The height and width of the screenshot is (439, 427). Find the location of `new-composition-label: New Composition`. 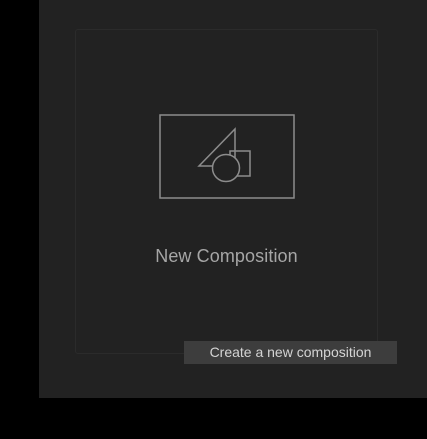

new-composition-label: New Composition is located at coordinates (226, 256).